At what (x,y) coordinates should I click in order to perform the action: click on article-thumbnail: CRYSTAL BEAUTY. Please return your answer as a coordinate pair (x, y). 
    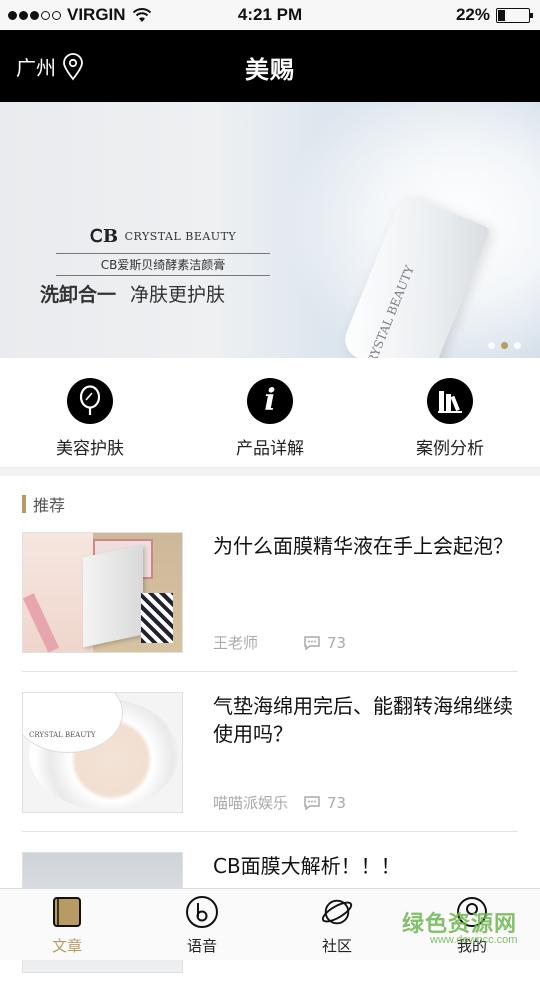
    Looking at the image, I should click on (102, 752).